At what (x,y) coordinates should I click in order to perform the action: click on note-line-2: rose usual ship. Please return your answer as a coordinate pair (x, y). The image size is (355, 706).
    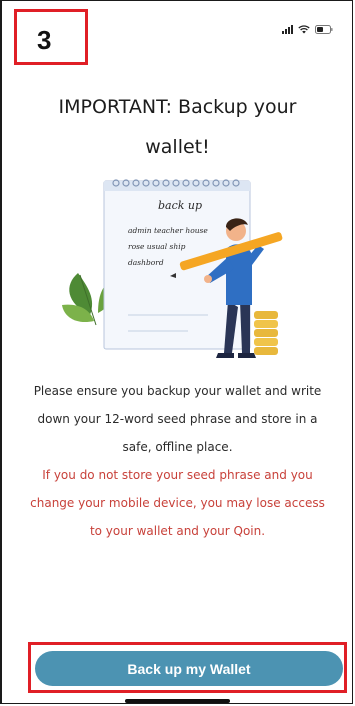
    Looking at the image, I should click on (157, 246).